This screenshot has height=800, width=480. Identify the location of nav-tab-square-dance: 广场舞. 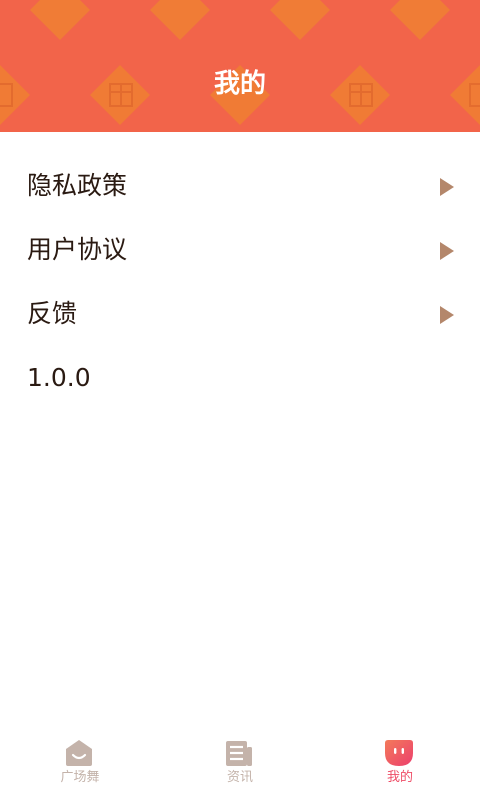
(80, 764).